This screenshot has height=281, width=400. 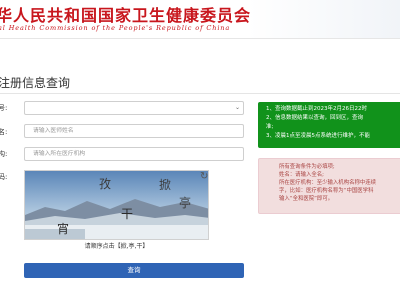 I want to click on captcha-char-1: 孜, so click(x=105, y=184).